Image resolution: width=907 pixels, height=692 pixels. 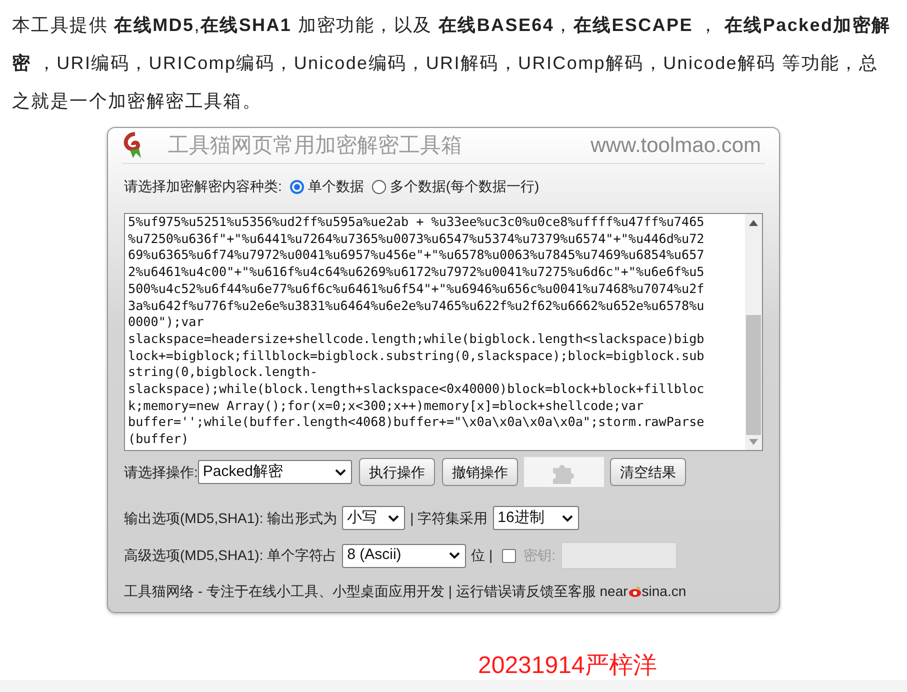 What do you see at coordinates (417, 389) in the screenshot?
I see `code-line: slackspace);while(block.length+slackspace<0x40000)block=block+block+fillbloc` at bounding box center [417, 389].